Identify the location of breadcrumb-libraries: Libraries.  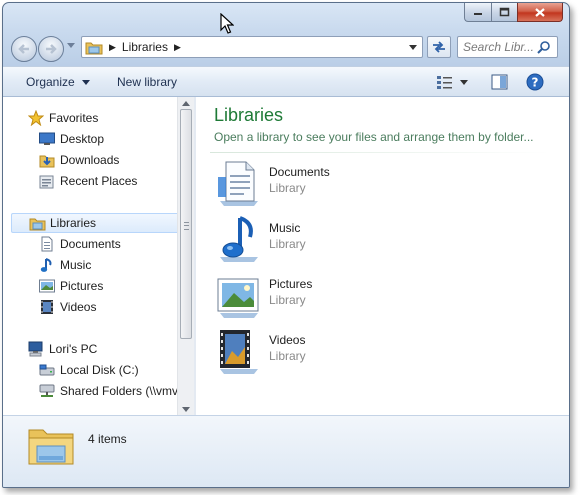
(145, 47).